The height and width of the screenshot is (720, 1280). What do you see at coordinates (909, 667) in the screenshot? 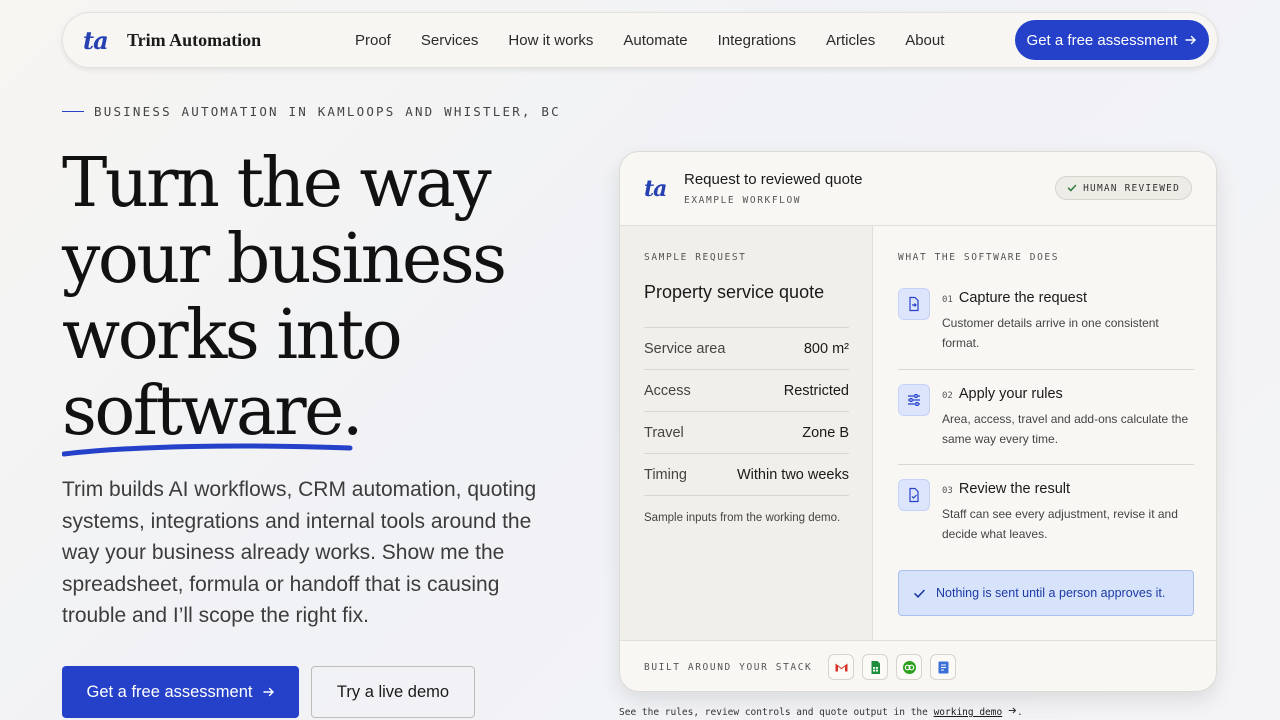
I see `quickbooks-icon` at bounding box center [909, 667].